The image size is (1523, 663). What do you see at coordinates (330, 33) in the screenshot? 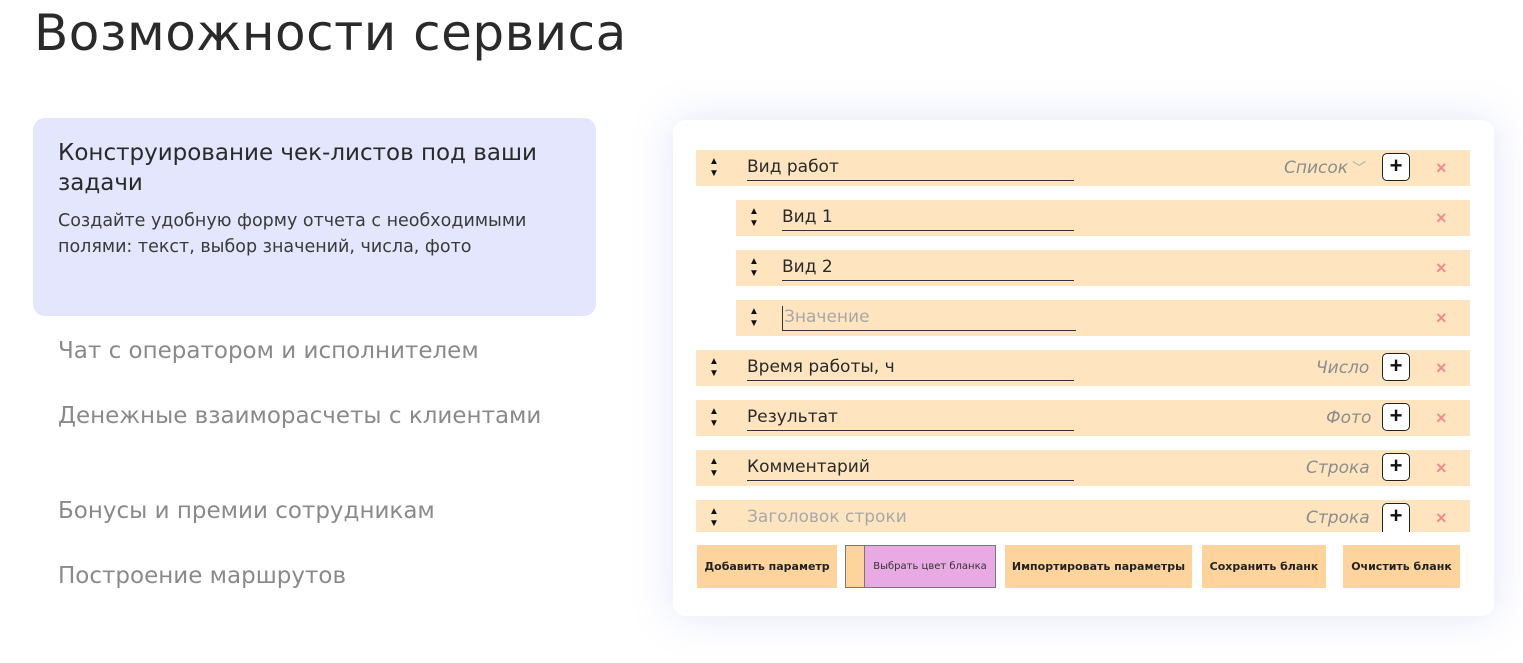
I see `page-title: Возможности сервиса` at bounding box center [330, 33].